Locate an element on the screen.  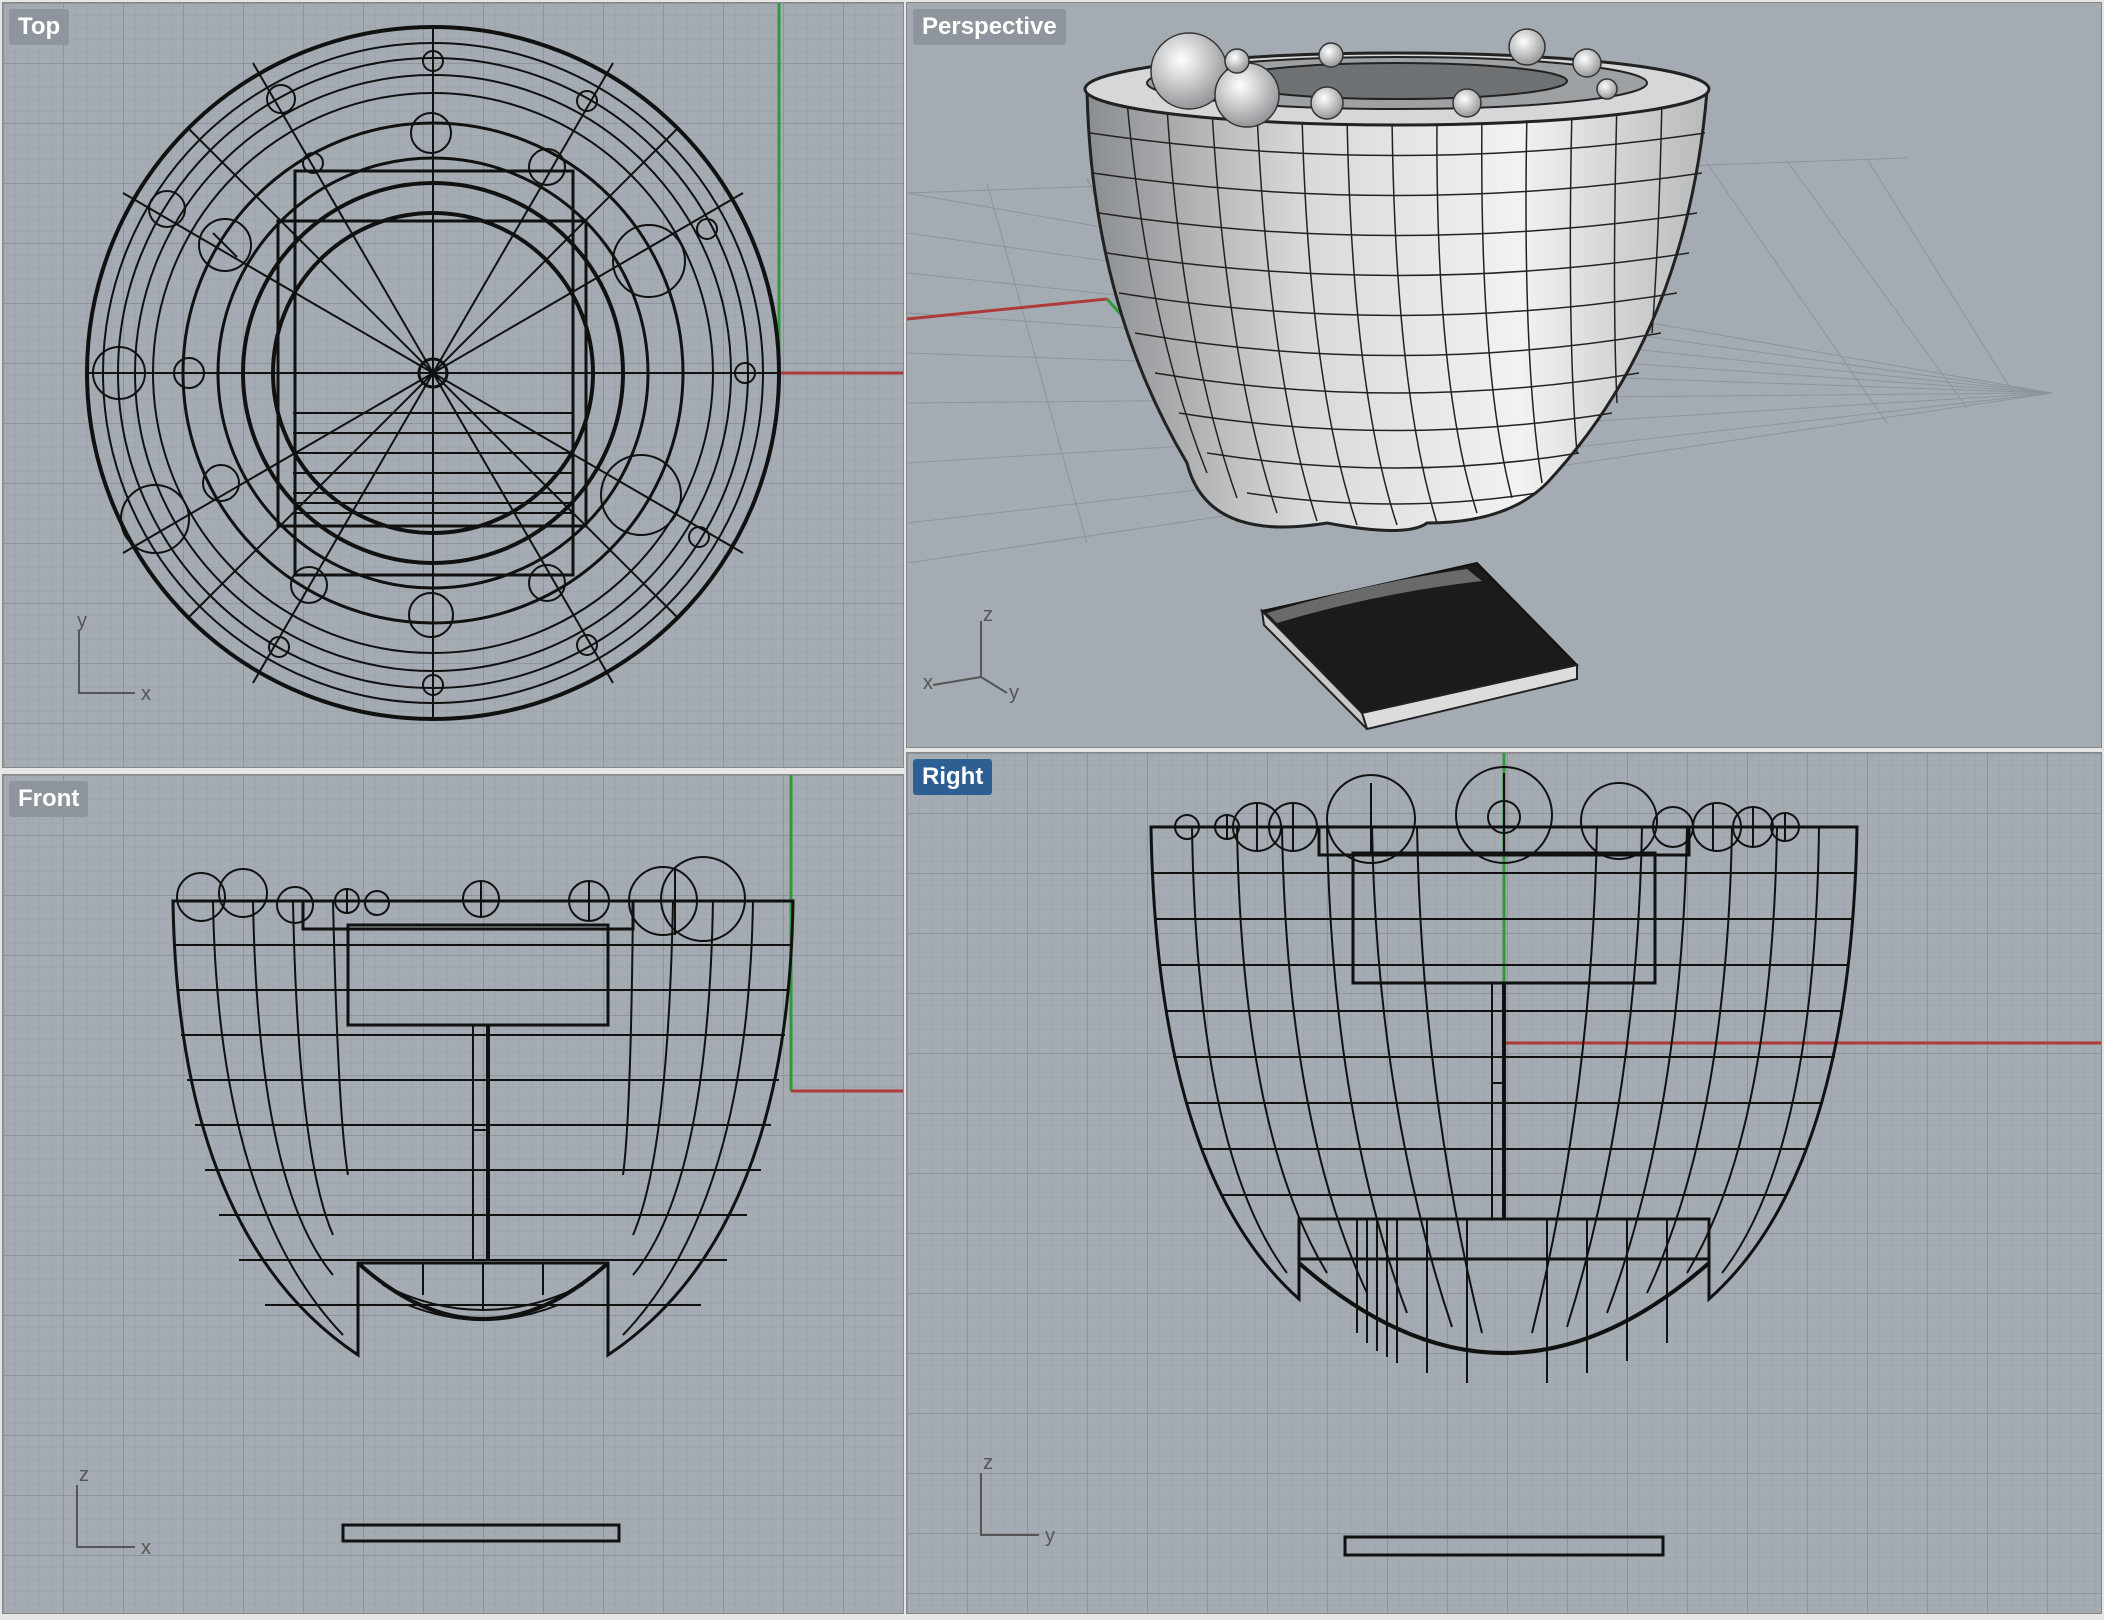
viewport-label-front: Front is located at coordinates (49, 799).